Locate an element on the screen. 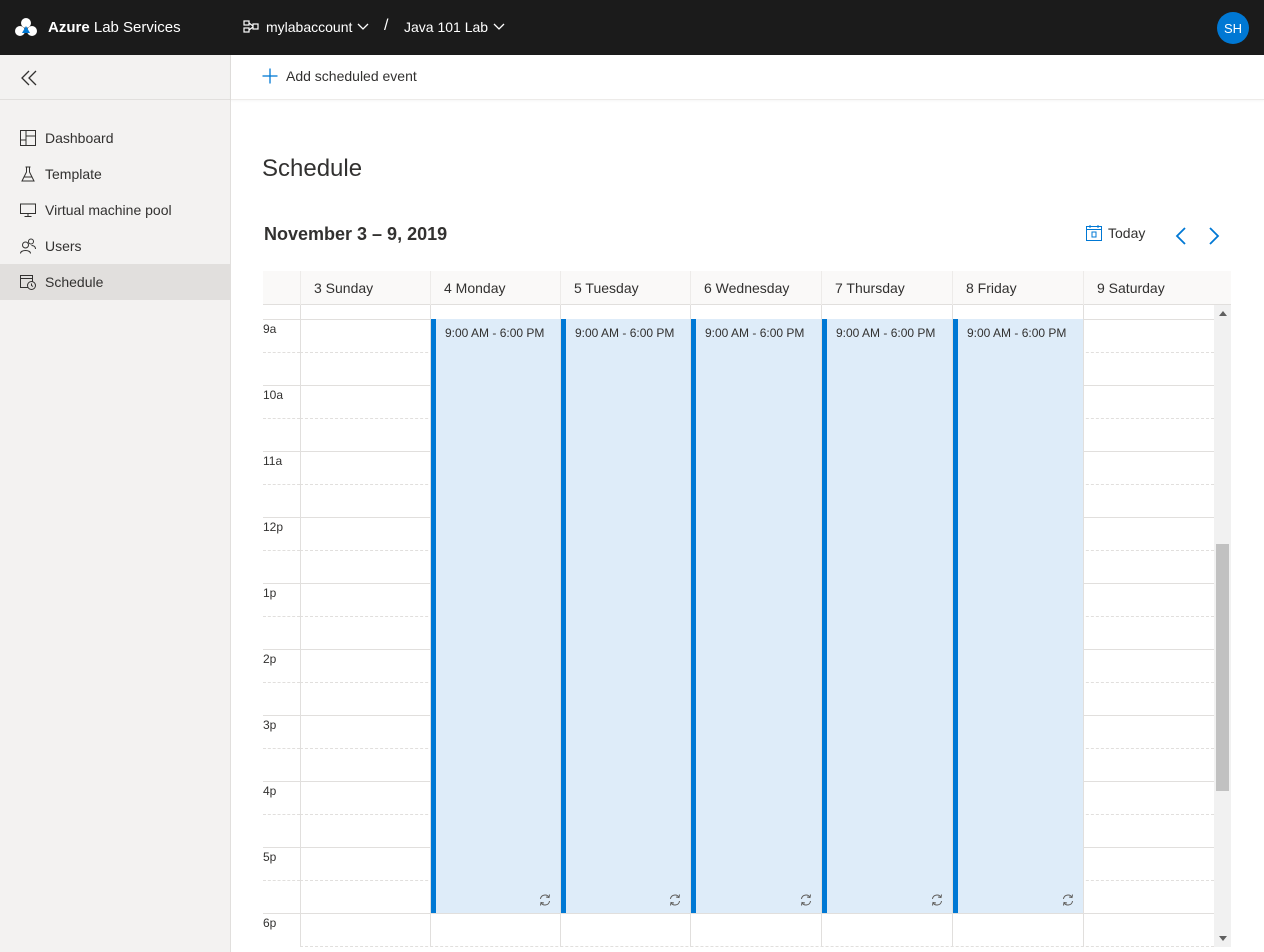 The image size is (1264, 952). event-monday: 9:00 AM - 6:00 PM is located at coordinates (495, 616).